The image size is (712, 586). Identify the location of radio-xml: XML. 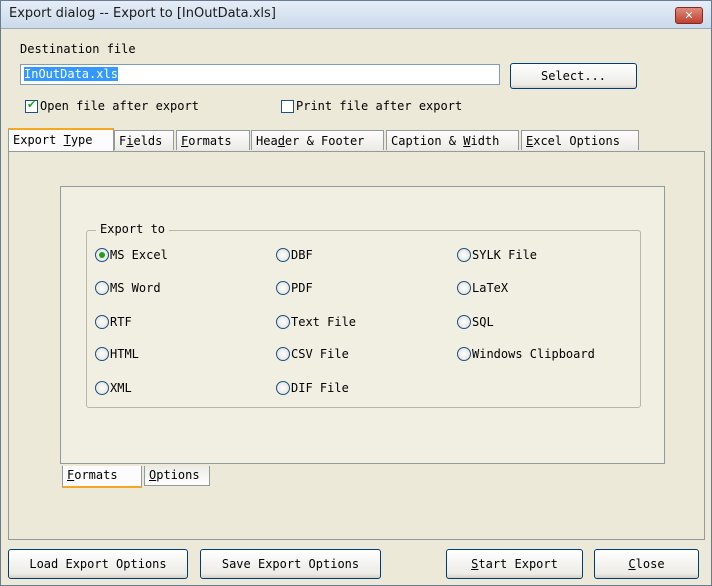
(113, 388).